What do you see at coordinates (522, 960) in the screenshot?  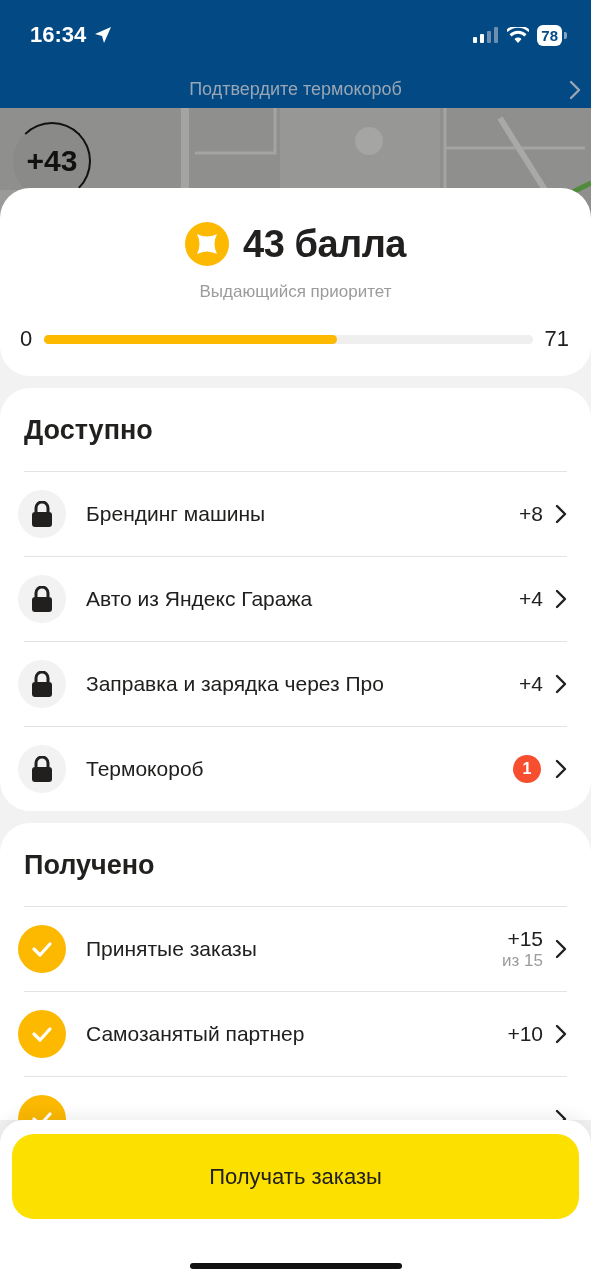 I see `points-total: из 15` at bounding box center [522, 960].